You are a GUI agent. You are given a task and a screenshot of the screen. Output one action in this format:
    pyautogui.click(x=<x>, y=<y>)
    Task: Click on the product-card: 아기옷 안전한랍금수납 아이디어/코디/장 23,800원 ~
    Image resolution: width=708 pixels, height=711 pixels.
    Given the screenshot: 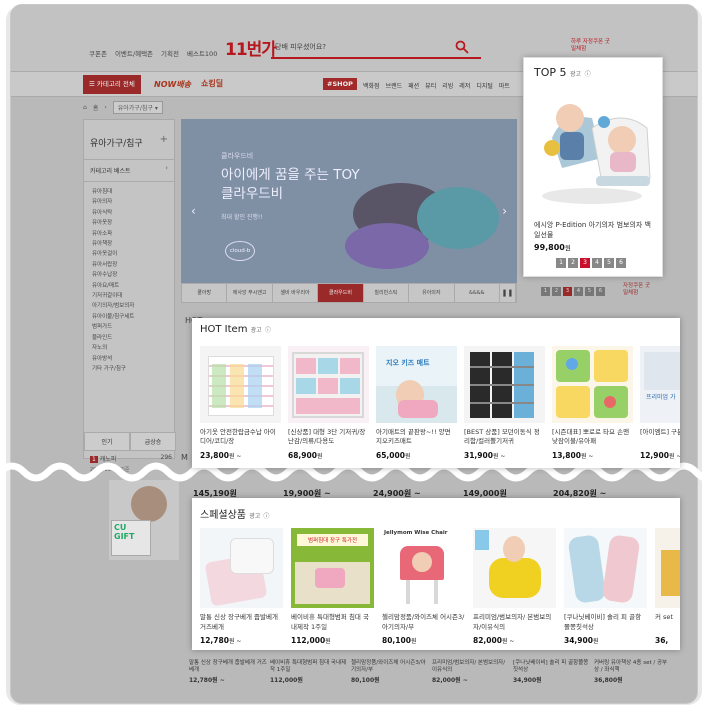 What is the action you would take?
    pyautogui.click(x=240, y=403)
    